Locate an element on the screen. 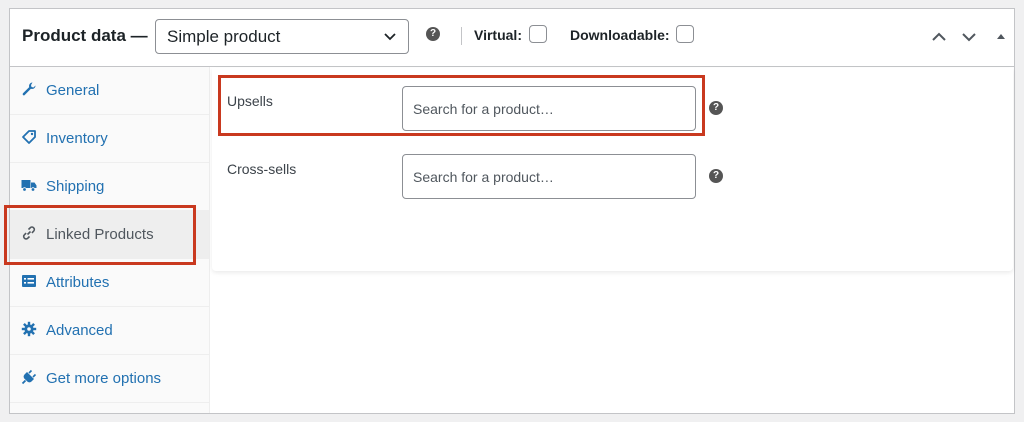 Image resolution: width=1024 pixels, height=422 pixels. tab-label: Linked Products is located at coordinates (100, 234).